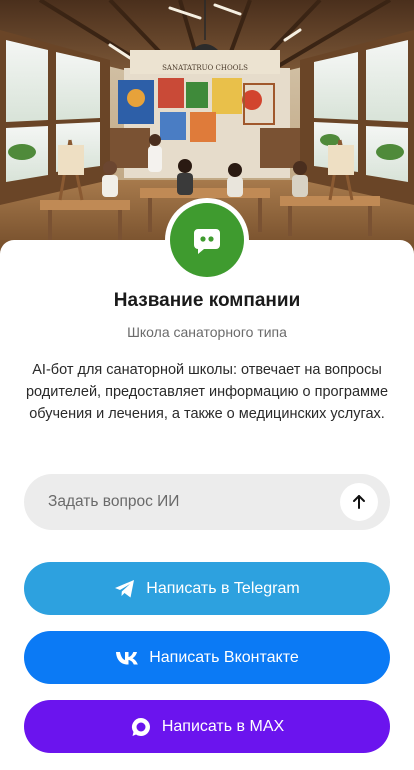  I want to click on telegram-button: Написать в Telegram, so click(207, 588).